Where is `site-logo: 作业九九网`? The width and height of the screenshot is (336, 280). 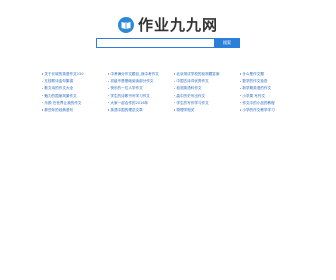
site-logo: 作业九九网 is located at coordinates (168, 24).